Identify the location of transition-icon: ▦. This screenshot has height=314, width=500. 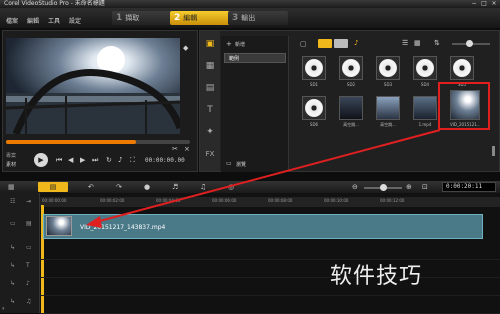
(210, 66).